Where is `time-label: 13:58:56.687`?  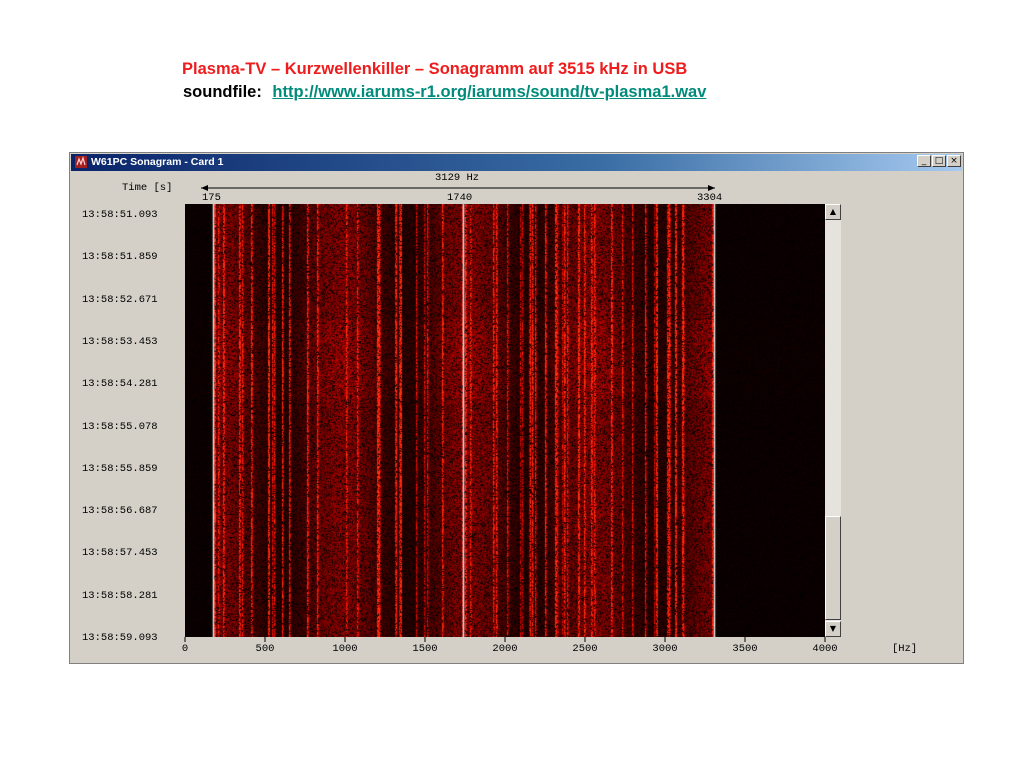 time-label: 13:58:56.687 is located at coordinates (120, 511).